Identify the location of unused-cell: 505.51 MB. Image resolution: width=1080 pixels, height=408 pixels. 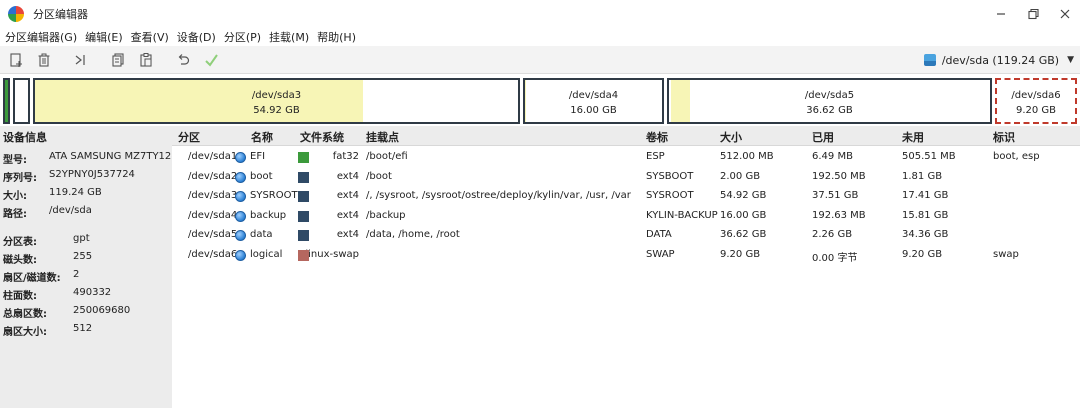
(929, 156).